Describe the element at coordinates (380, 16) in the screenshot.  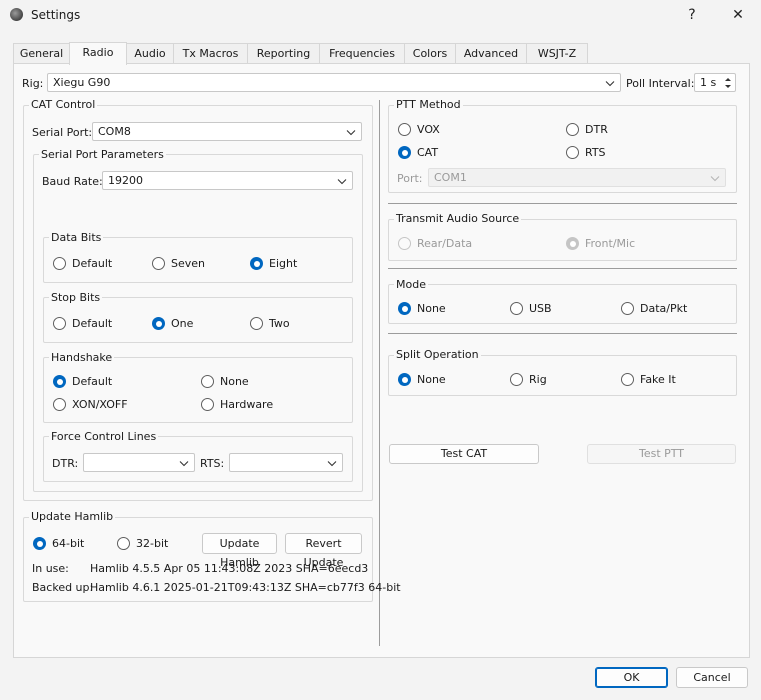
I see `title-bar` at that location.